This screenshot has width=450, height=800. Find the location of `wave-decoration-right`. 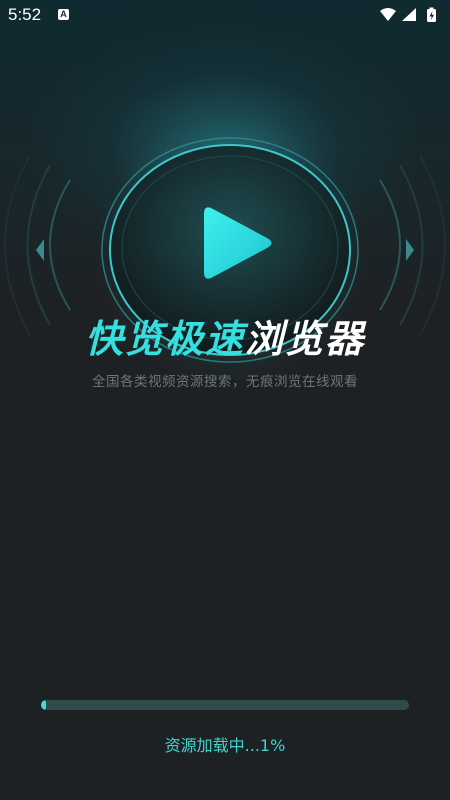

wave-decoration-right is located at coordinates (412, 245).